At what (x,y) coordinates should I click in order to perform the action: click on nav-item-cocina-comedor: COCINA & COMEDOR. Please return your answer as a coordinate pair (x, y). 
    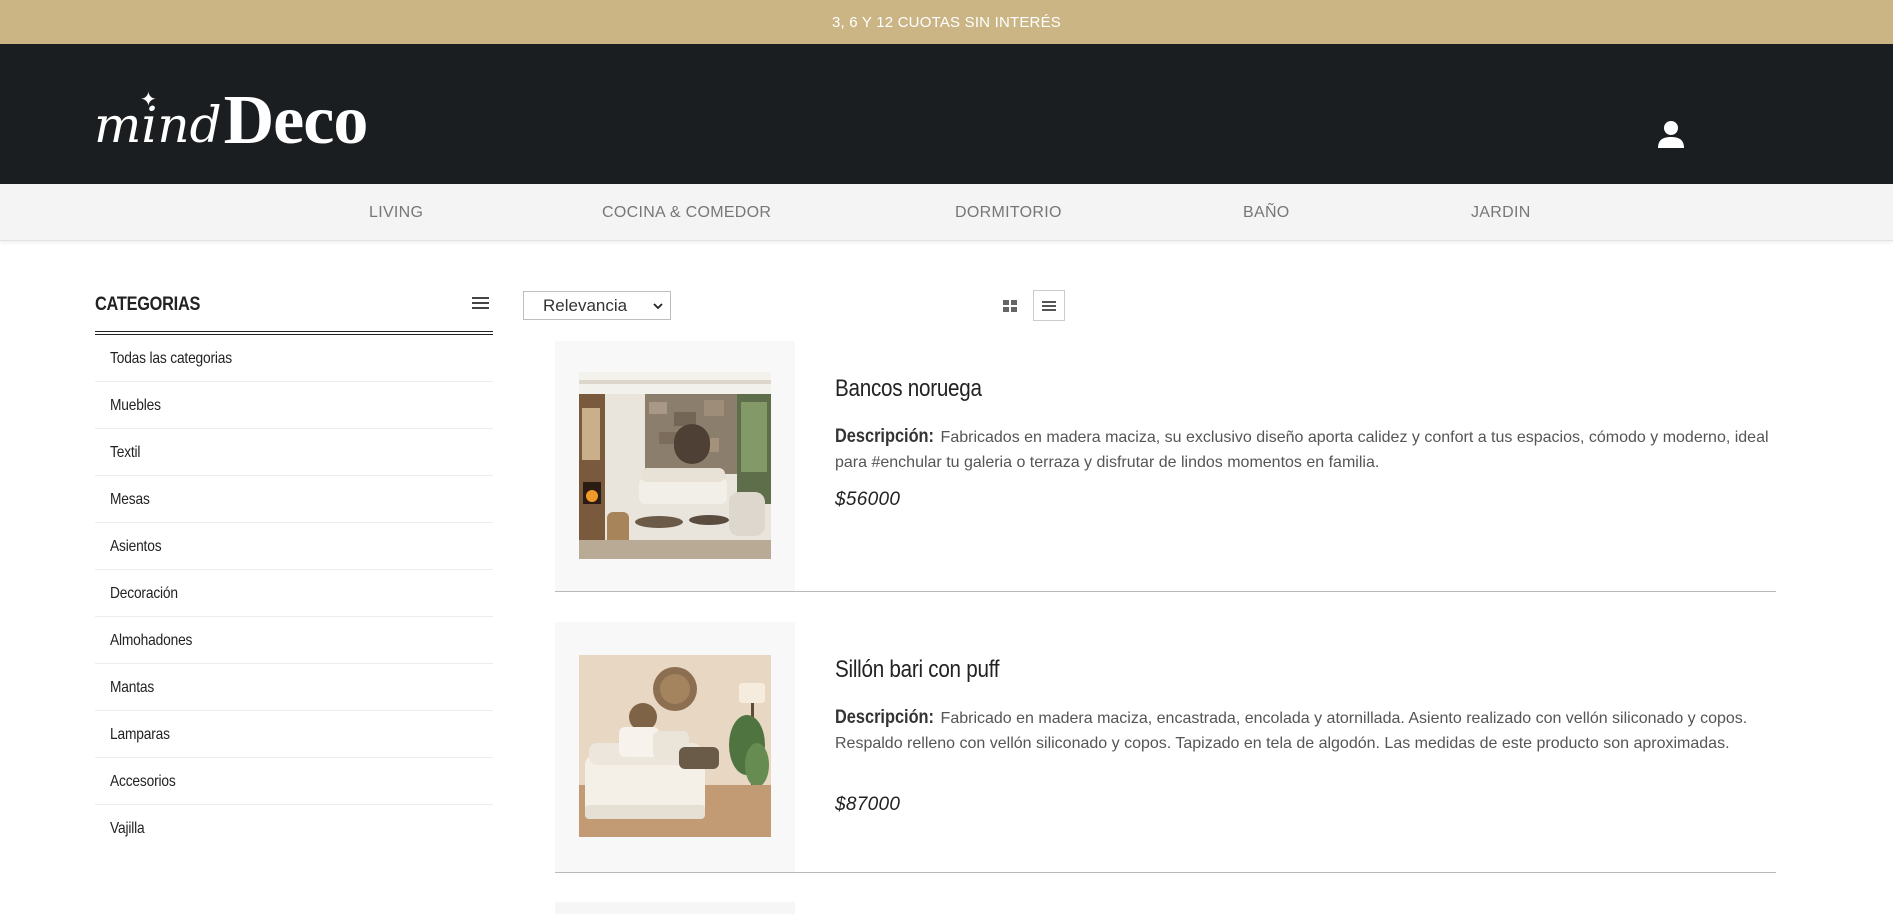
    Looking at the image, I should click on (686, 212).